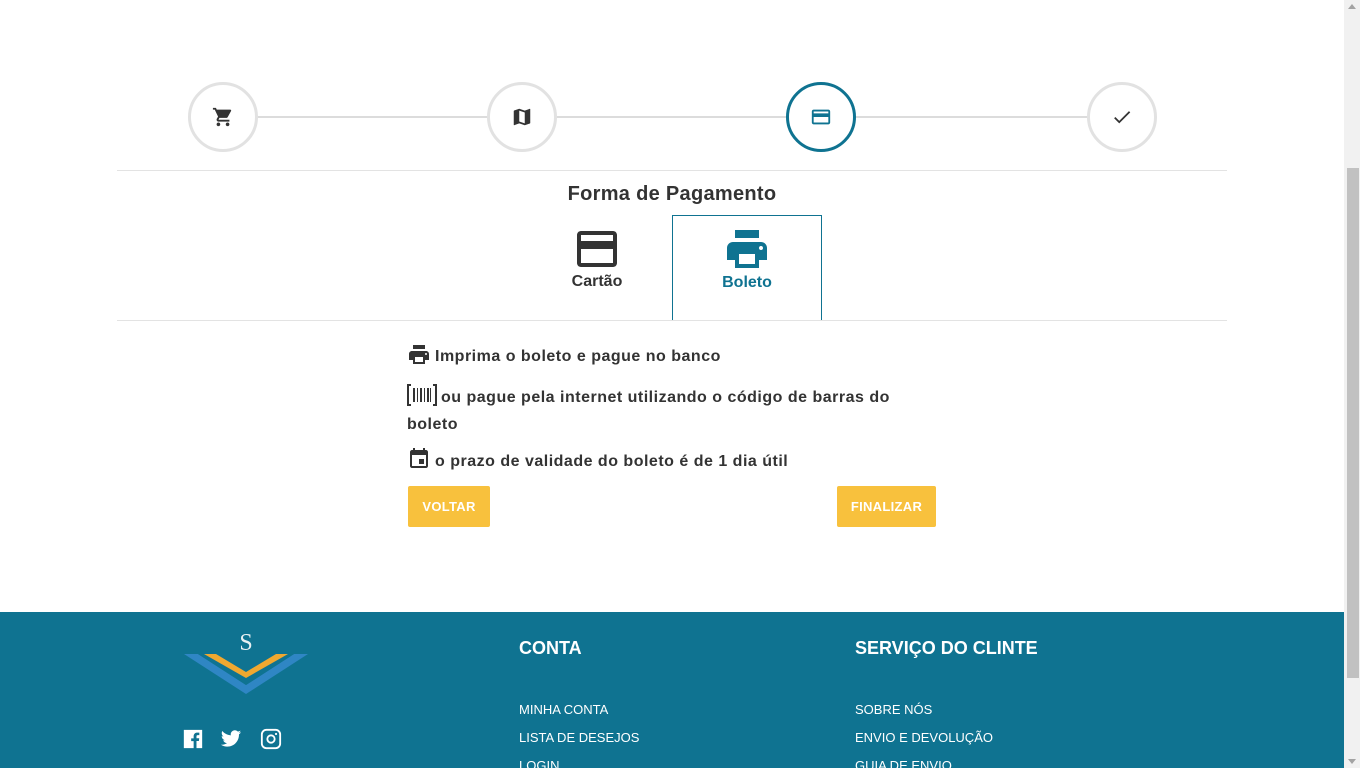 The height and width of the screenshot is (768, 1360). I want to click on footer-heading-account: CONTA, so click(550, 648).